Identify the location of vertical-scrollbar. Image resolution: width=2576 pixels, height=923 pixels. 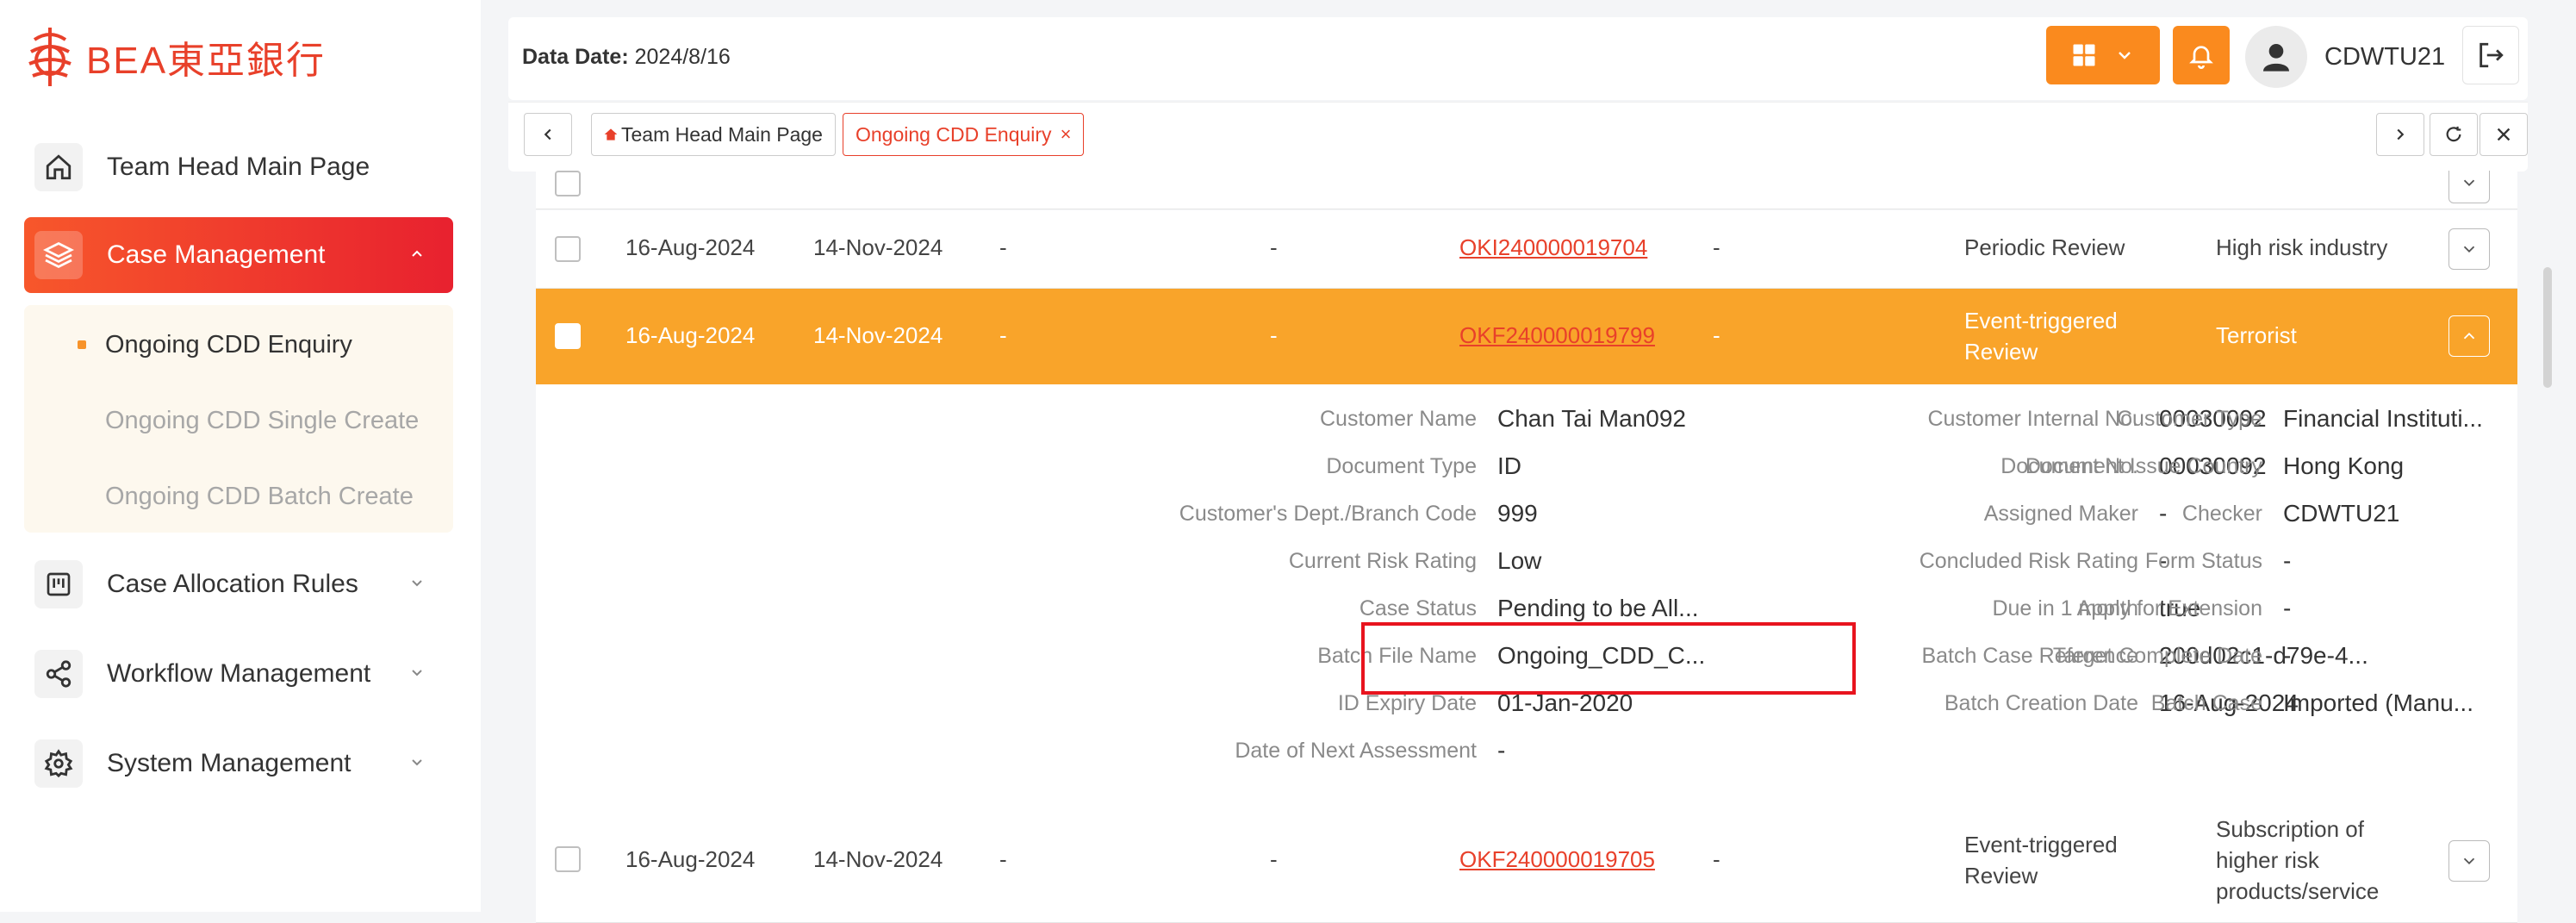
(2548, 327).